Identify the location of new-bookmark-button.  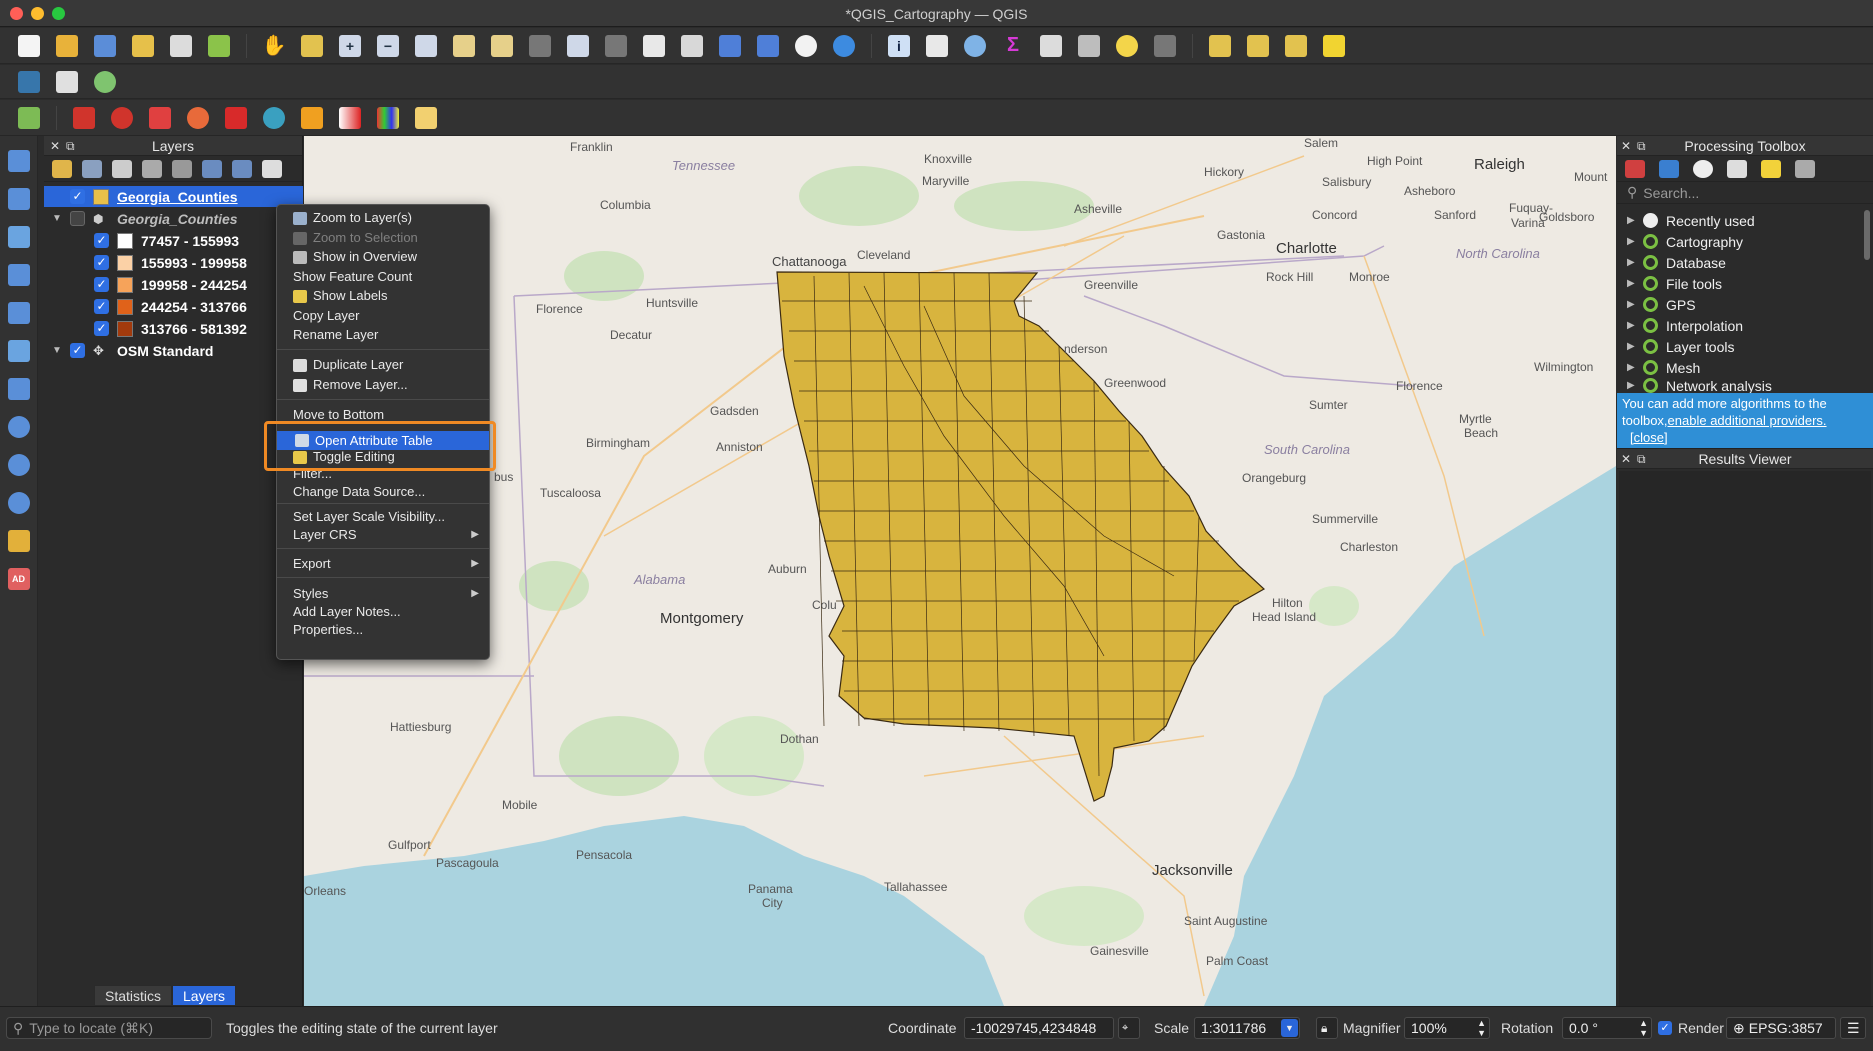
(730, 46).